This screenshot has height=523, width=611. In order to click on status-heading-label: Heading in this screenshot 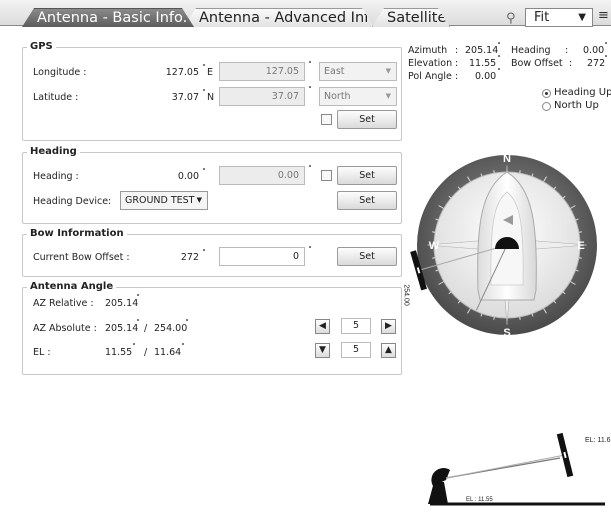, I will do `click(531, 50)`.